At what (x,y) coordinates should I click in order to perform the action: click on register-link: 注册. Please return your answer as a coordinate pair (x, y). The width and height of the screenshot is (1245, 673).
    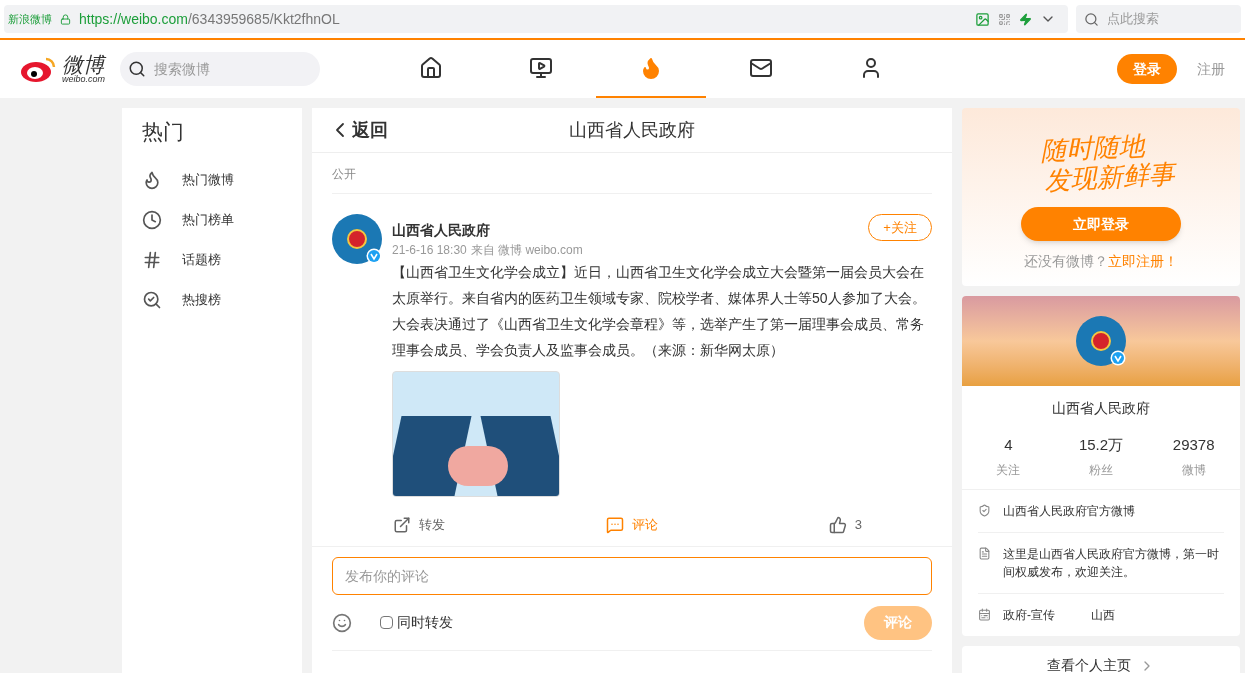
    Looking at the image, I should click on (1211, 69).